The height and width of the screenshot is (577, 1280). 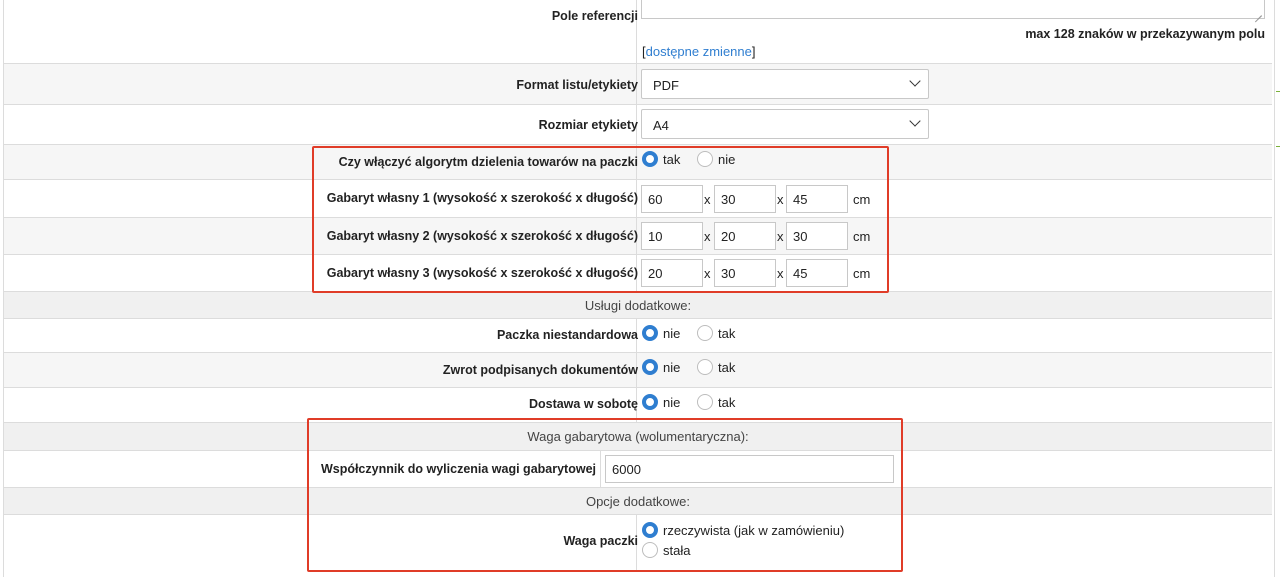 I want to click on dostawa-sobota-label: Dostawa w sobotę, so click(x=583, y=404).